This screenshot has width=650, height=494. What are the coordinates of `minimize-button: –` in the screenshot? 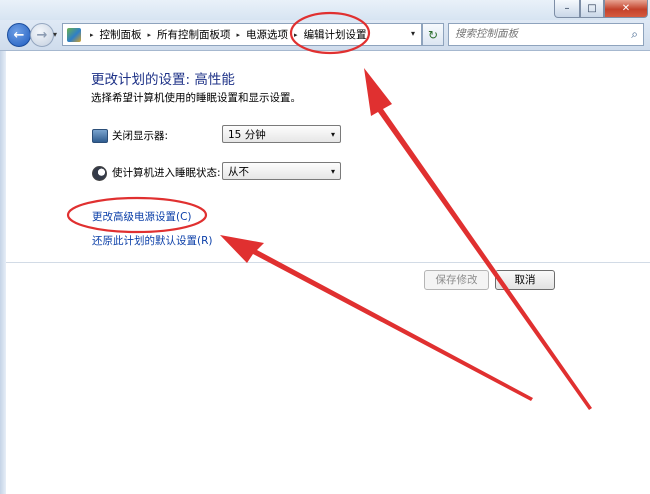 It's located at (567, 9).